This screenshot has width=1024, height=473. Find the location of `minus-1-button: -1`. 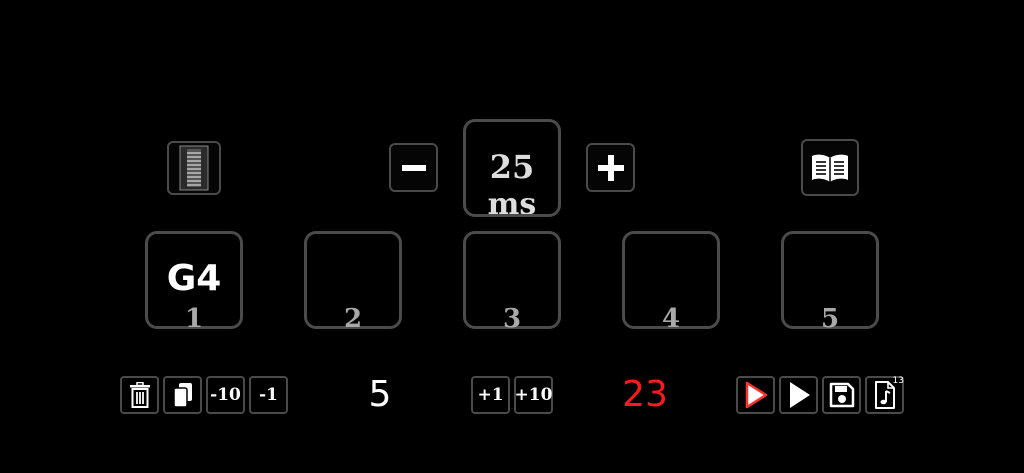

minus-1-button: -1 is located at coordinates (268, 395).